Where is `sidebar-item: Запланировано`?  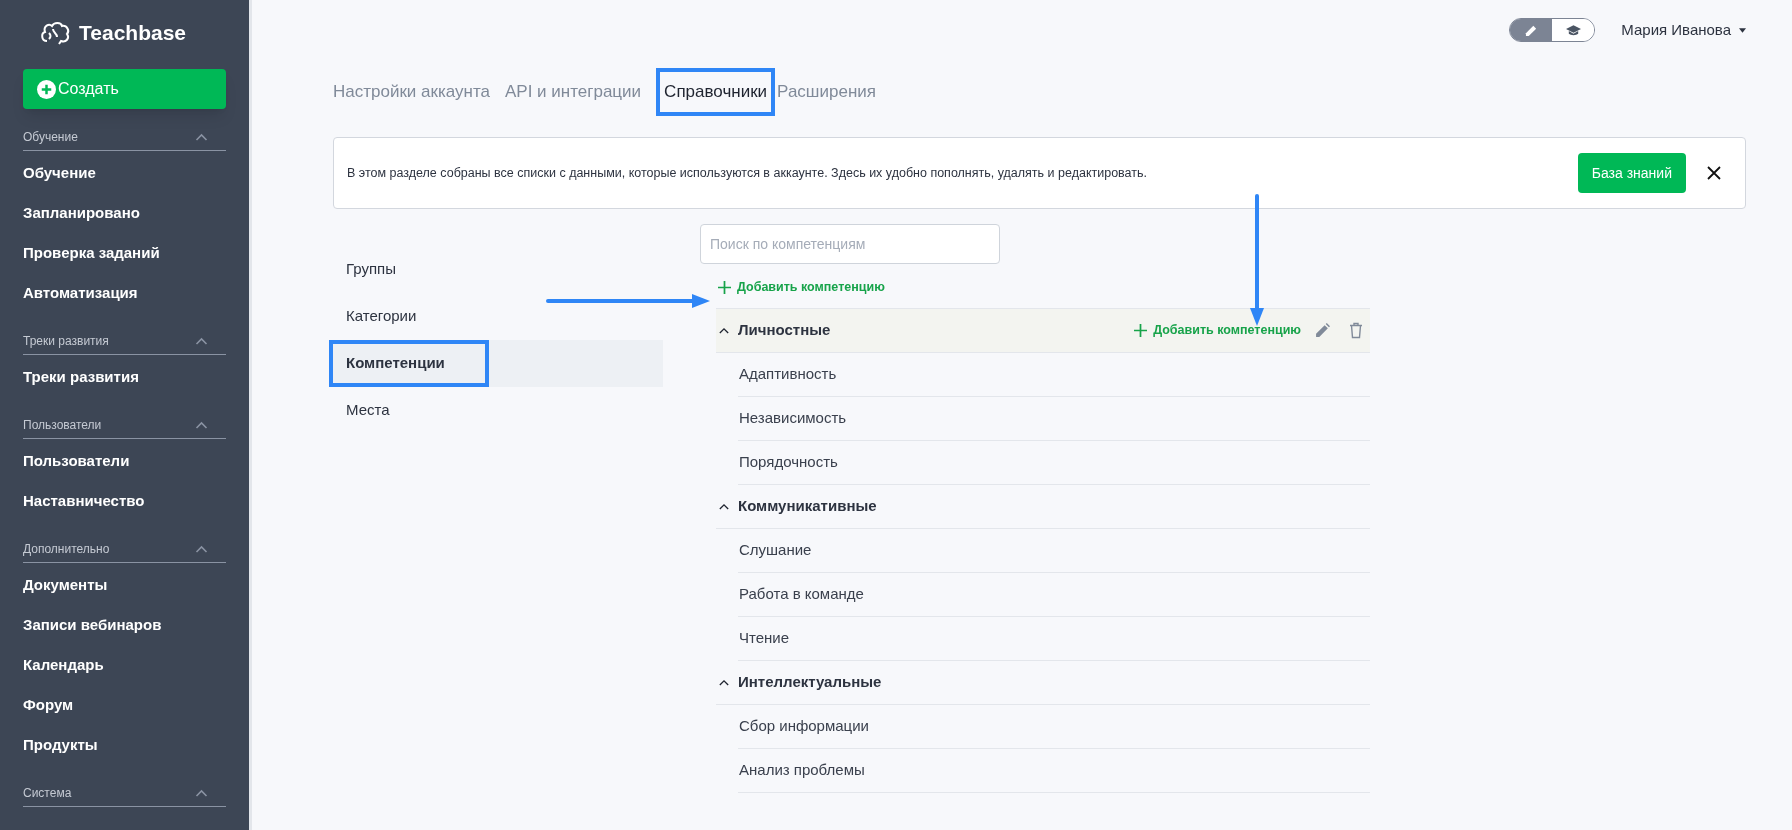
sidebar-item: Запланировано is located at coordinates (124, 213).